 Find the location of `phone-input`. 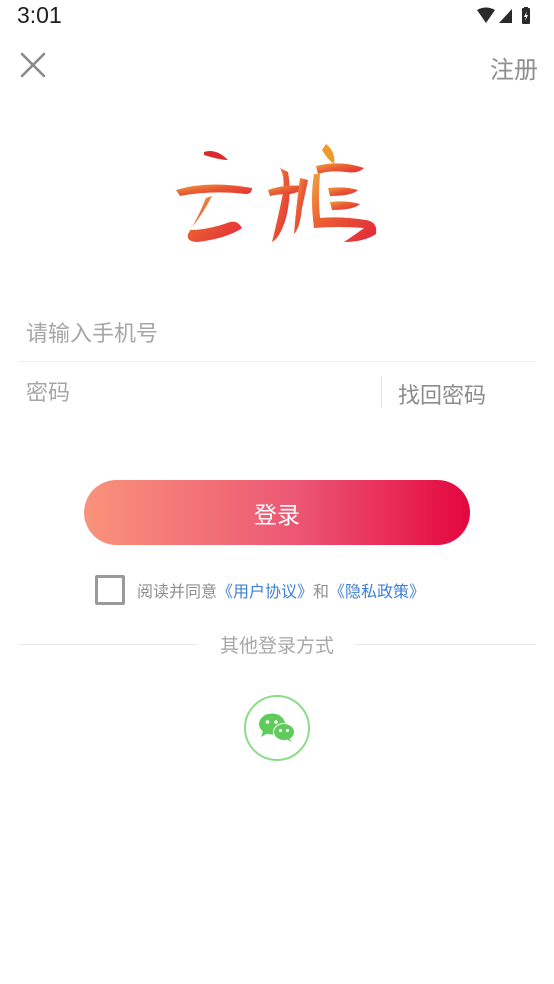

phone-input is located at coordinates (277, 334).